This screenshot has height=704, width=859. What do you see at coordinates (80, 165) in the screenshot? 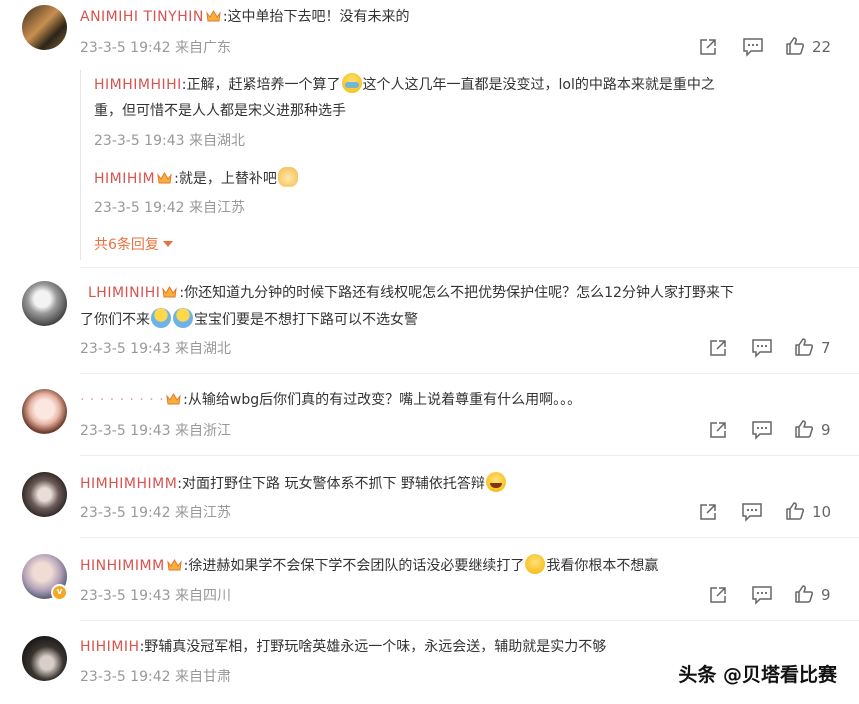
I see `reply-thread-line` at bounding box center [80, 165].